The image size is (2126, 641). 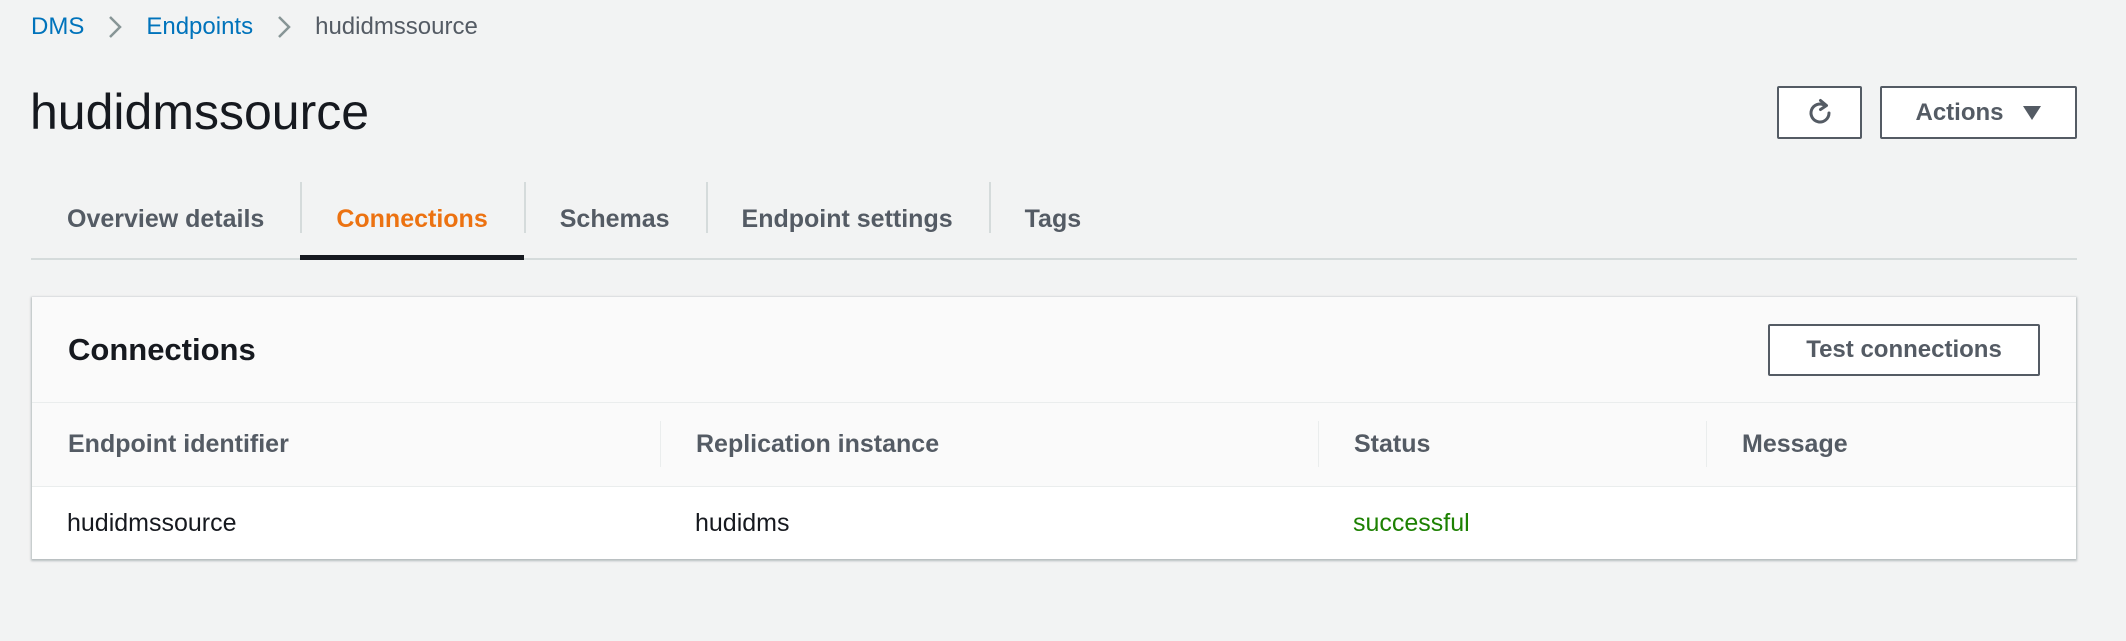 I want to click on breadcrumb-current: hudidmssource, so click(x=396, y=26).